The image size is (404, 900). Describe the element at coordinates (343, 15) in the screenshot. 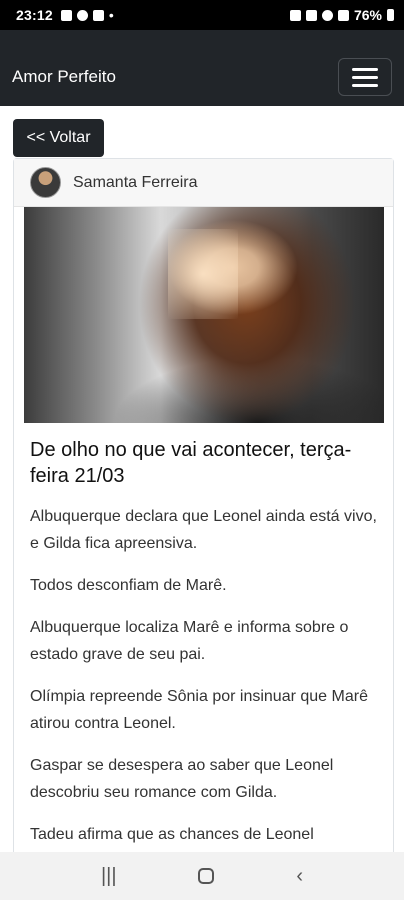

I see `signal-icon` at that location.